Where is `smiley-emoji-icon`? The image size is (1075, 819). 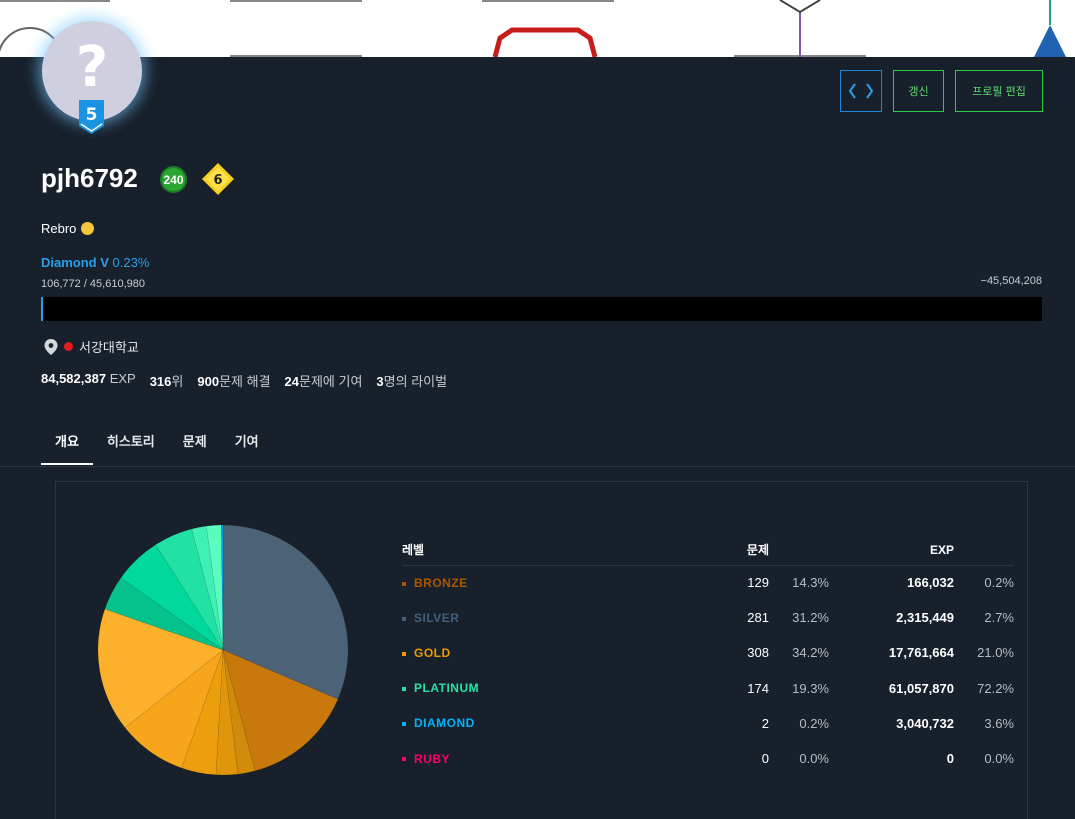
smiley-emoji-icon is located at coordinates (88, 228).